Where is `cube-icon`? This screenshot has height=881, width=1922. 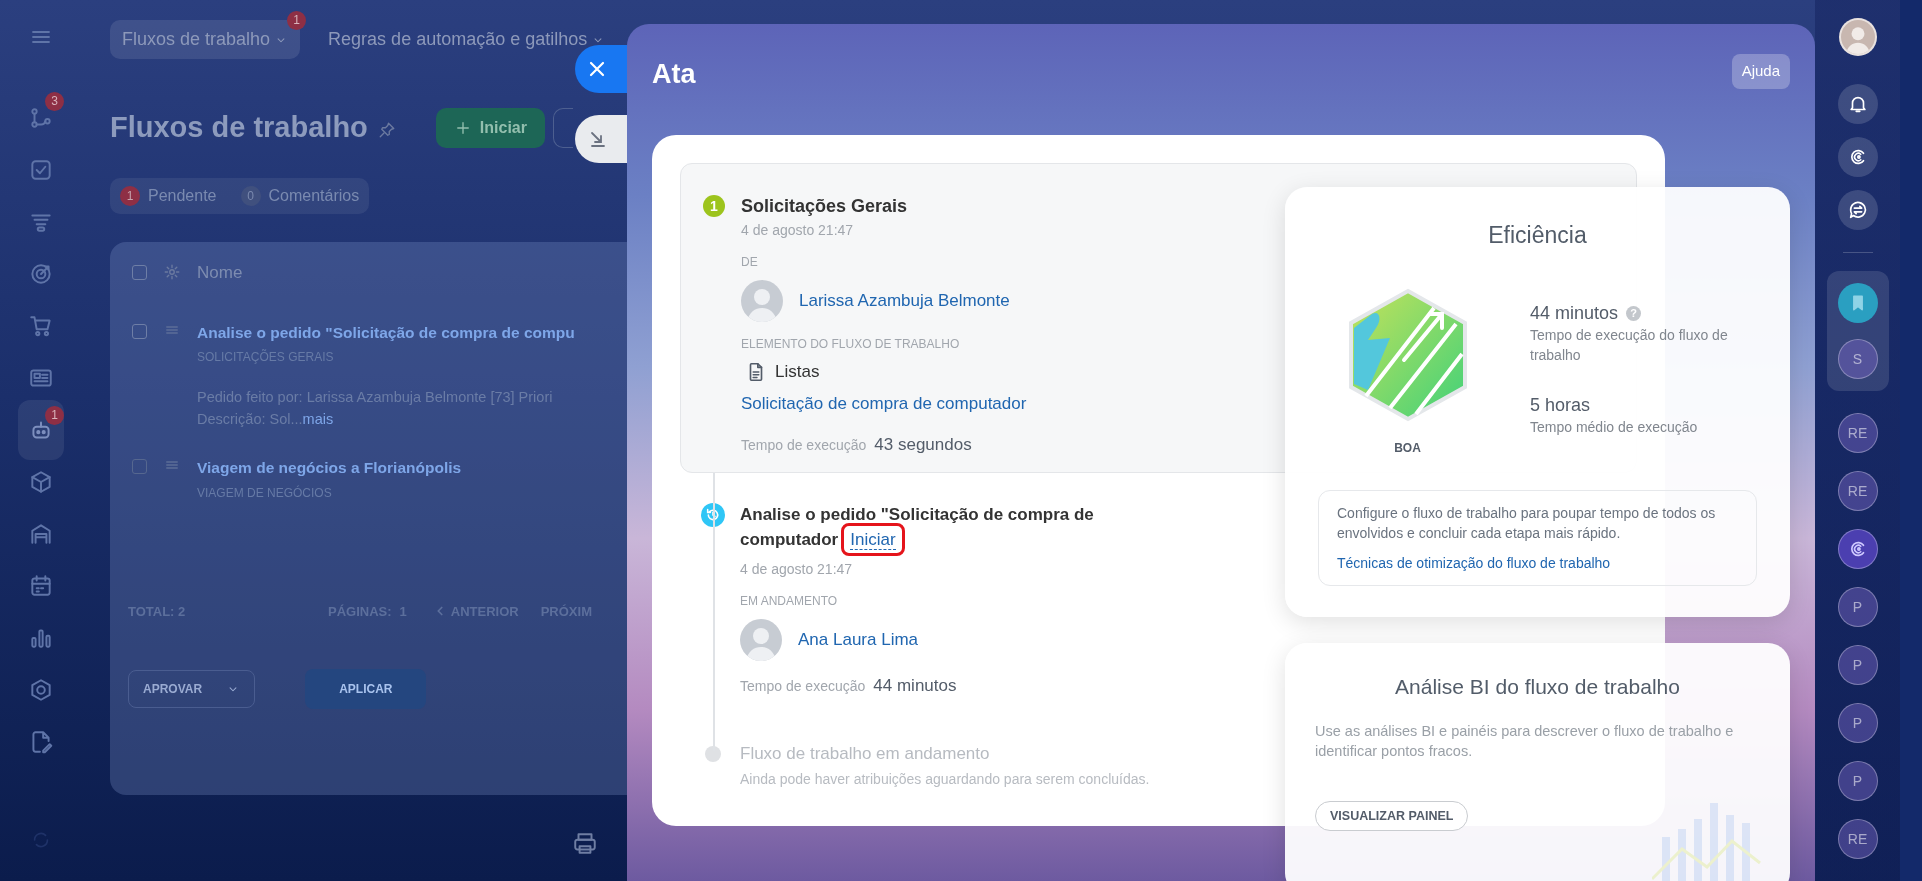
cube-icon is located at coordinates (41, 482).